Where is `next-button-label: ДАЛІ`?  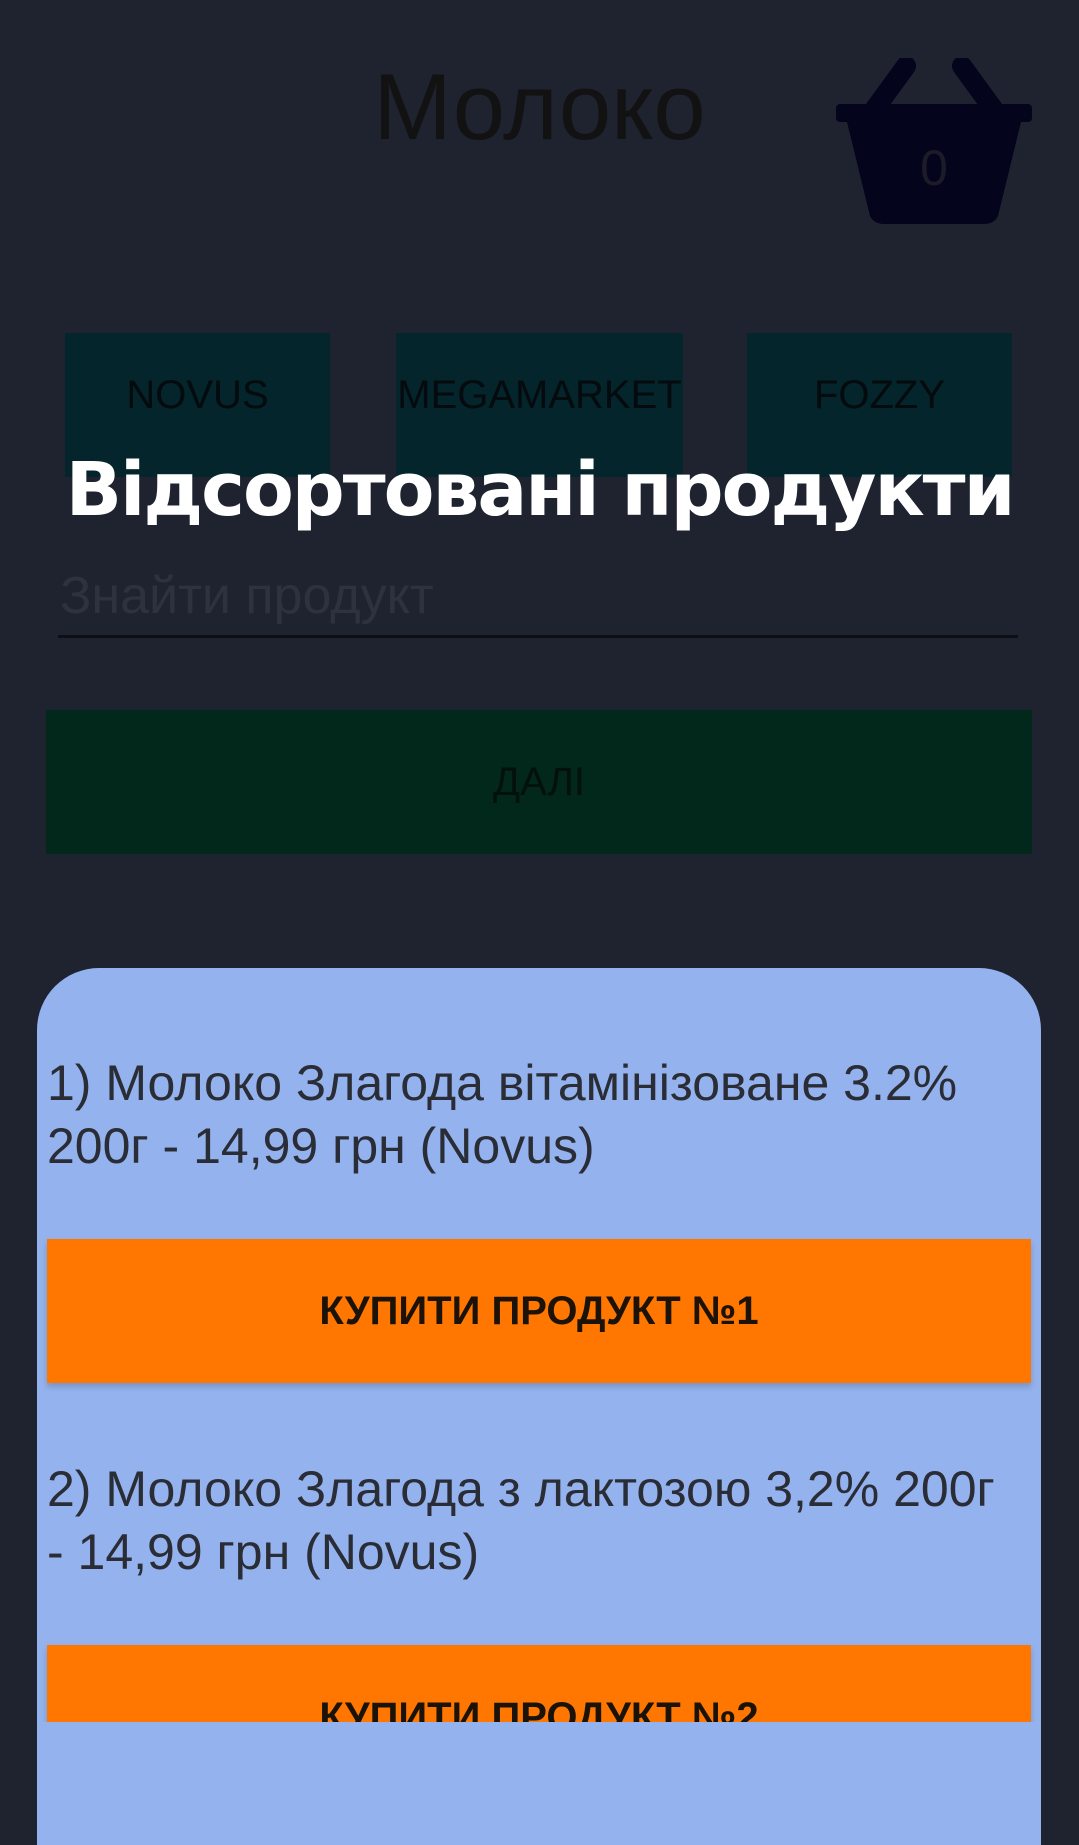
next-button-label: ДАЛІ is located at coordinates (538, 781).